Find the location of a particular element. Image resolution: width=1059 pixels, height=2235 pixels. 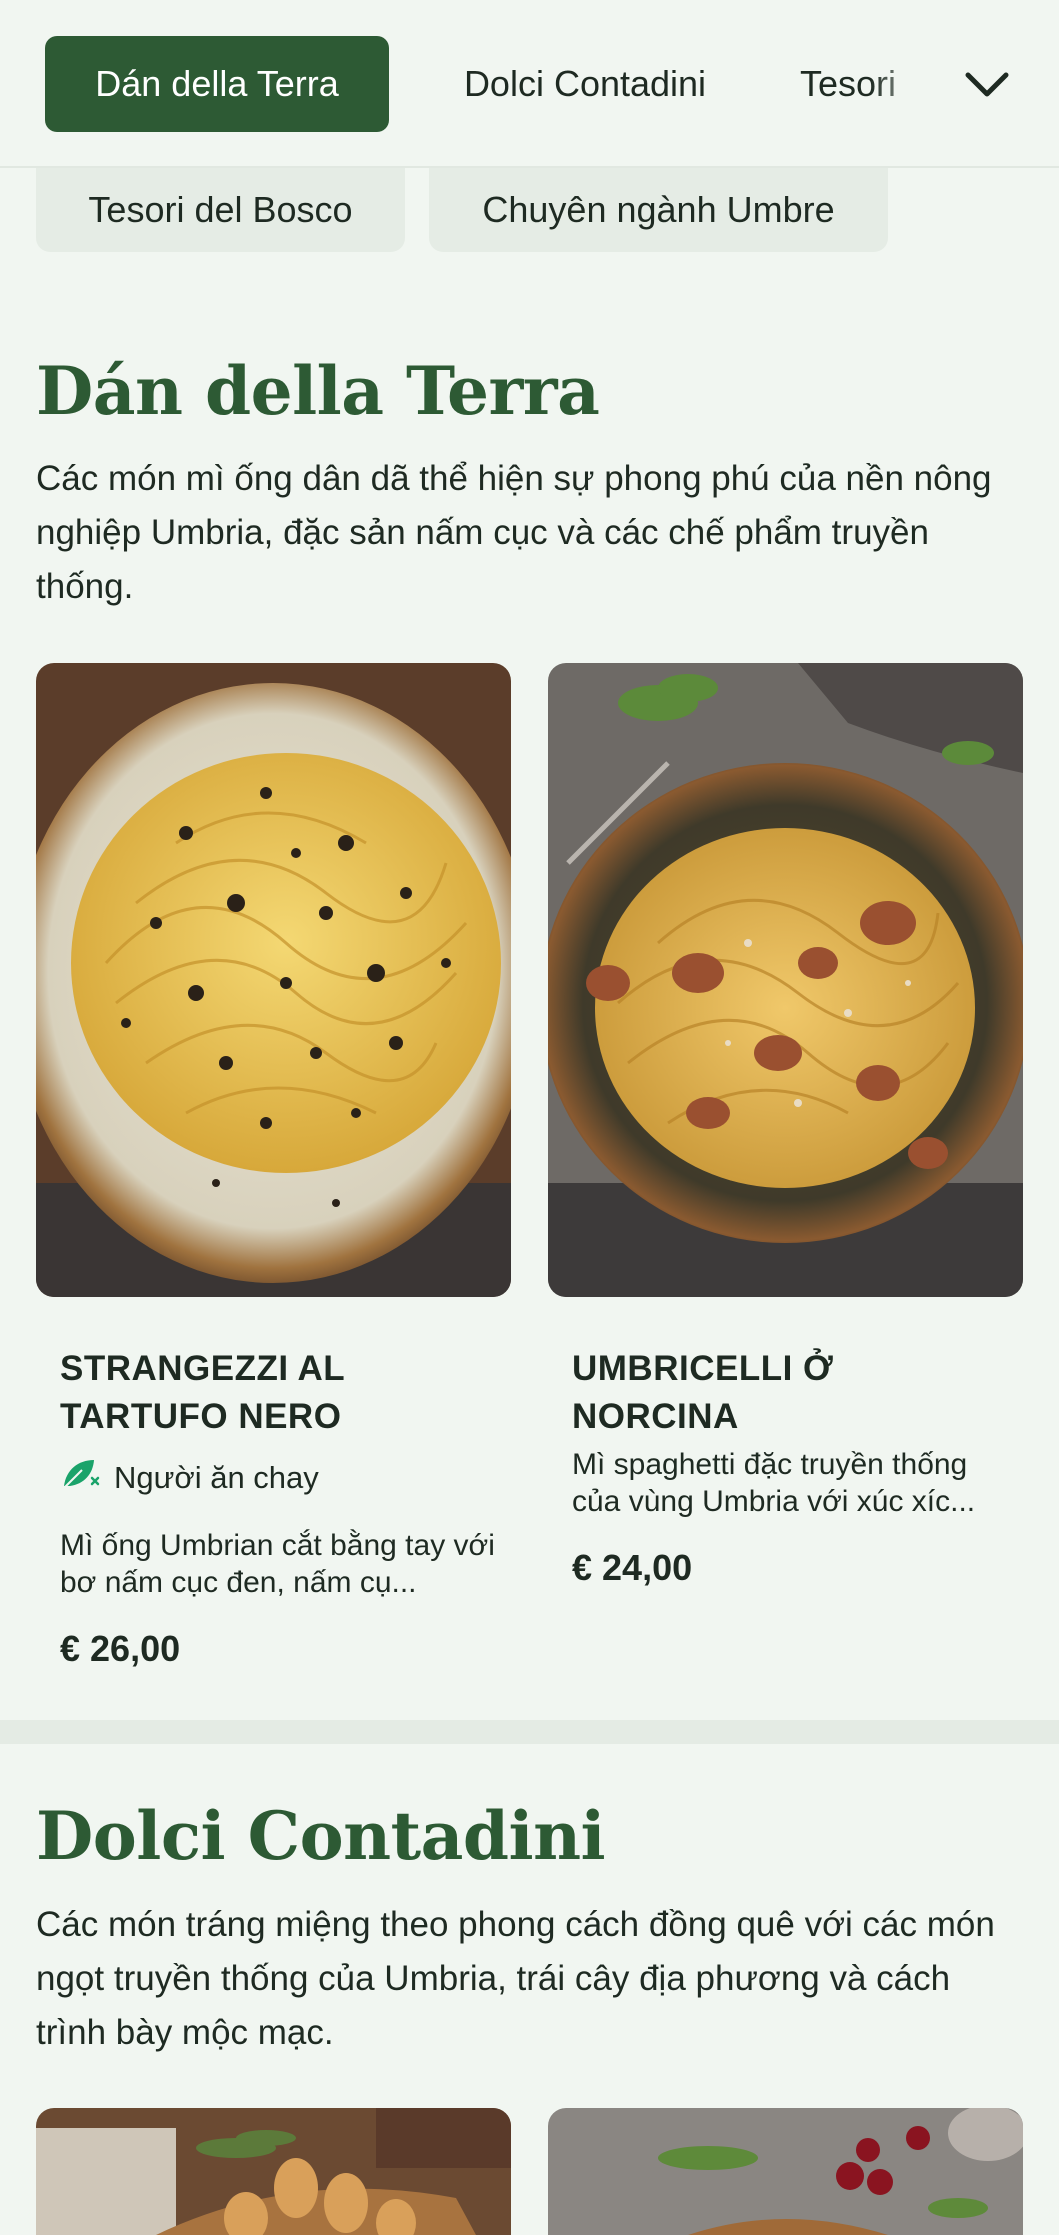

vegetarian-label: Người ăn chay is located at coordinates (216, 1477).